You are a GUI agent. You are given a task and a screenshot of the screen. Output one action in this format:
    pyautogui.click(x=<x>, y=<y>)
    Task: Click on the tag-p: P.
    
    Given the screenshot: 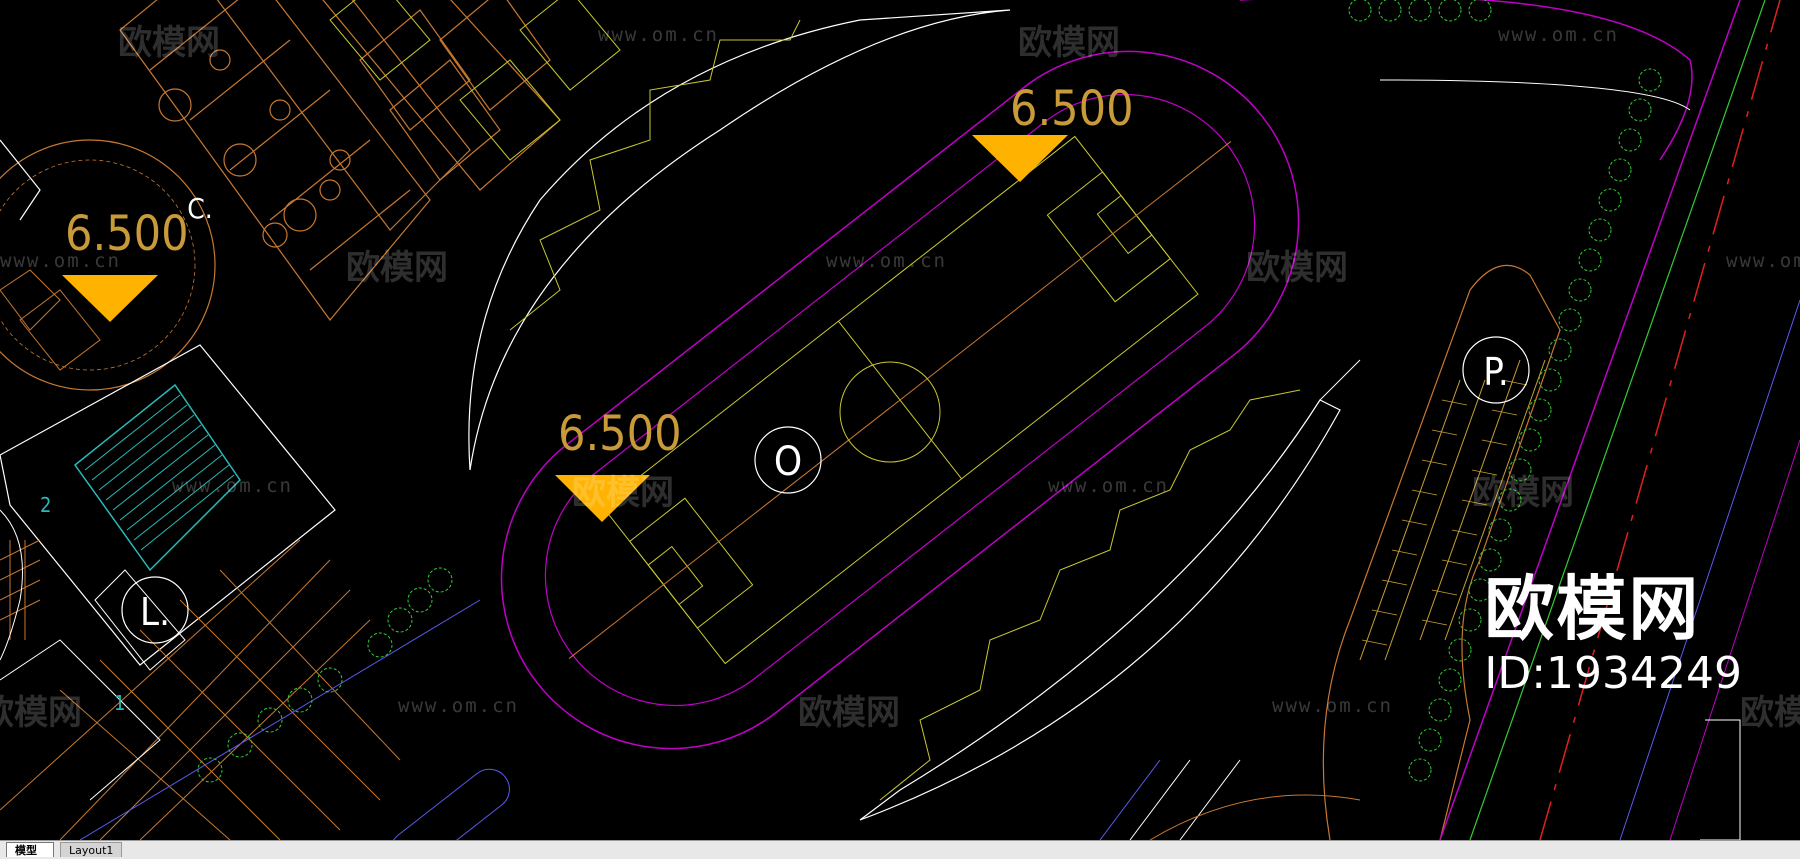 What is the action you would take?
    pyautogui.click(x=1496, y=370)
    